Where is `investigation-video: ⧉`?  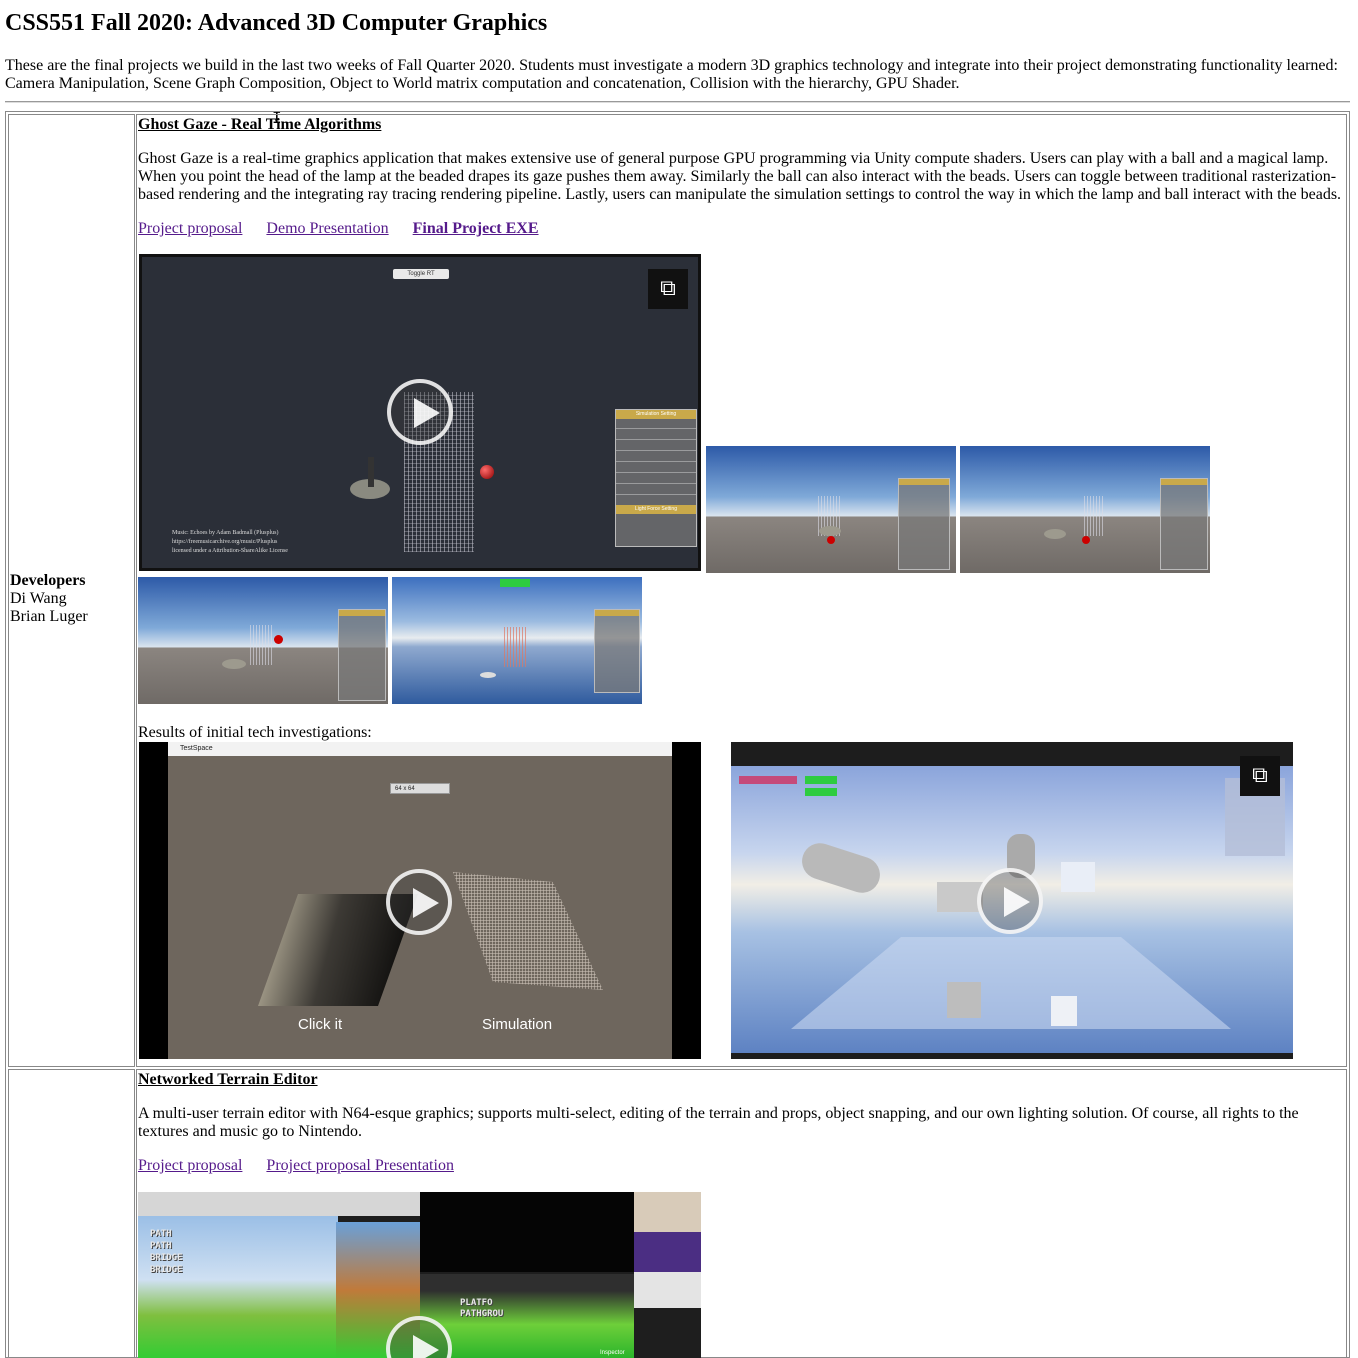
investigation-video: ⧉ is located at coordinates (1012, 900).